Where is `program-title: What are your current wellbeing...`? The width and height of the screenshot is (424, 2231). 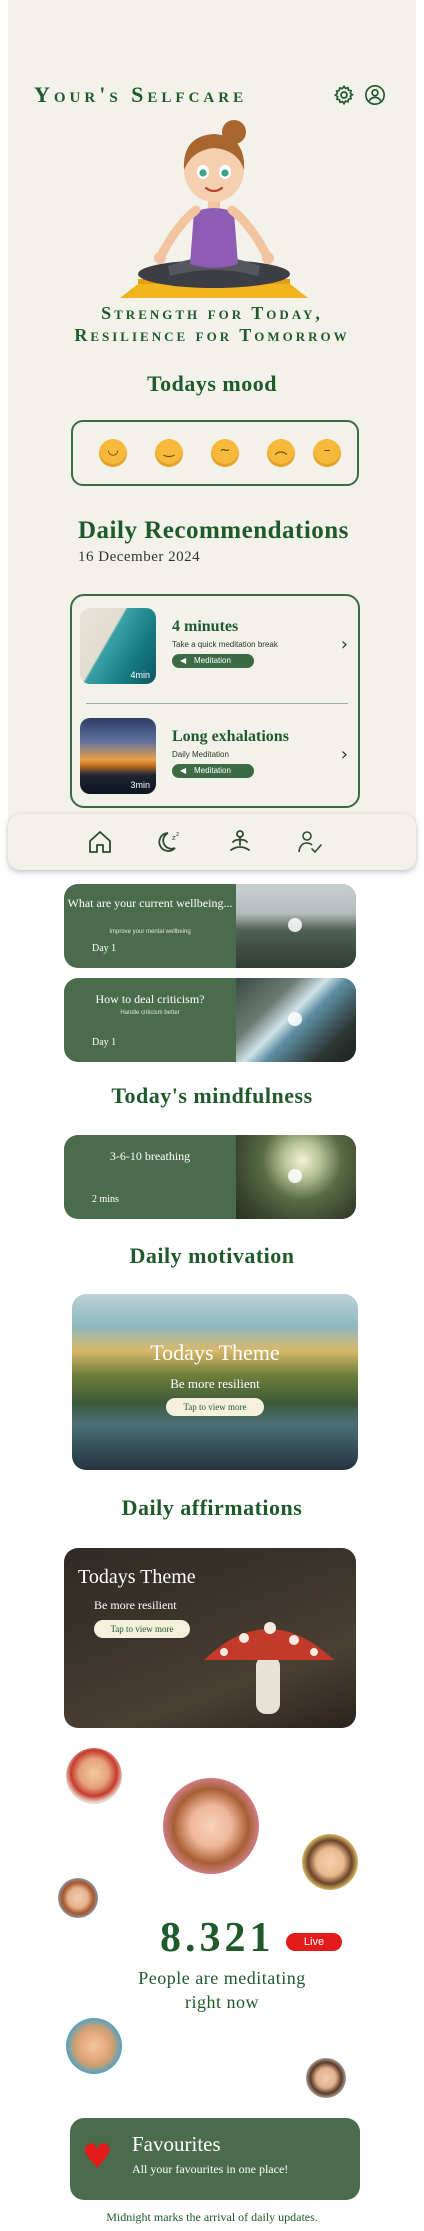 program-title: What are your current wellbeing... is located at coordinates (150, 903).